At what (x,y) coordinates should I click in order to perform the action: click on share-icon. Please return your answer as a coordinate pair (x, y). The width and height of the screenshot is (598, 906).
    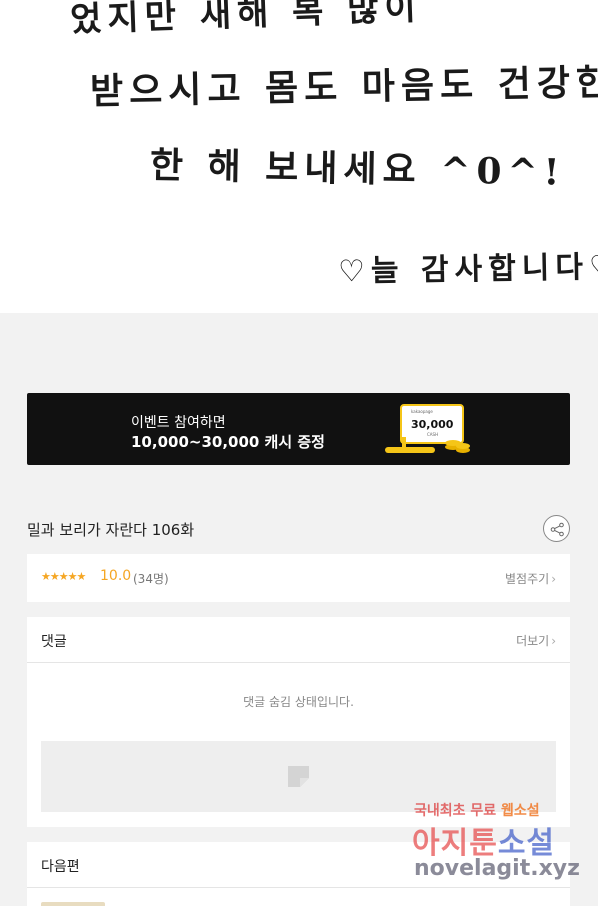
    Looking at the image, I should click on (557, 529).